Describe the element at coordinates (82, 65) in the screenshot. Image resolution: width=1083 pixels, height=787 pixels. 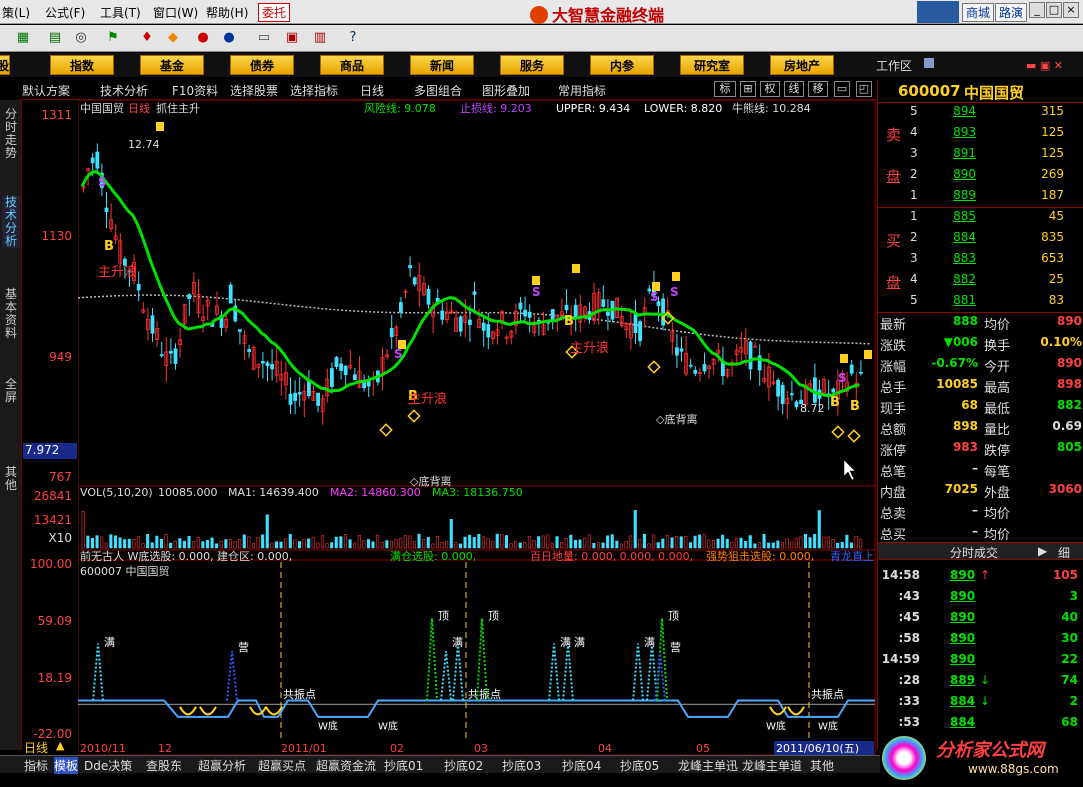
I see `cat-index: 指数` at that location.